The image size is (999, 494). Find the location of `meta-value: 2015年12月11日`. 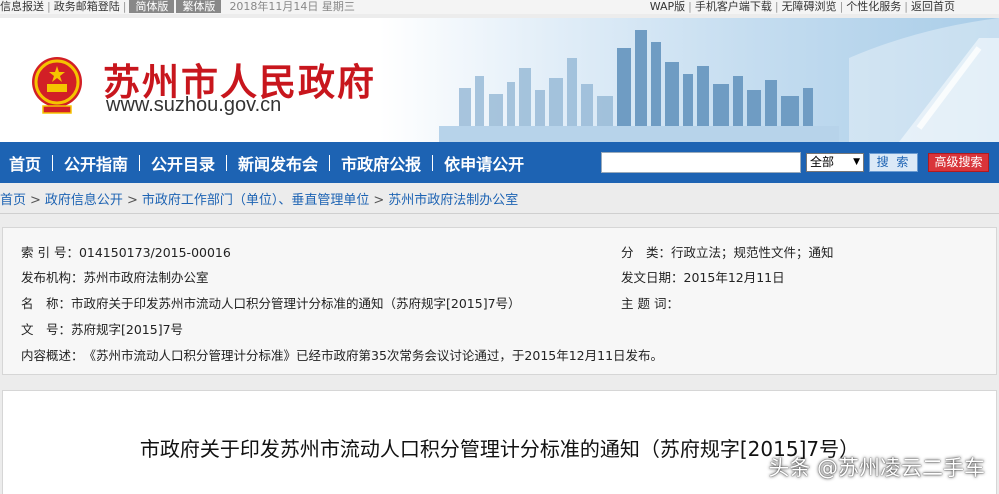

meta-value: 2015年12月11日 is located at coordinates (734, 277).